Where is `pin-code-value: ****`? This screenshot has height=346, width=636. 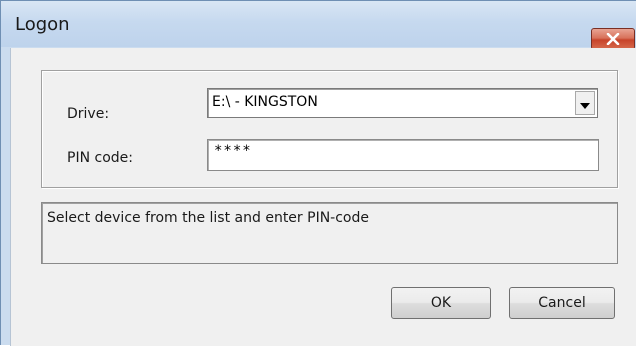 pin-code-value: **** is located at coordinates (233, 151).